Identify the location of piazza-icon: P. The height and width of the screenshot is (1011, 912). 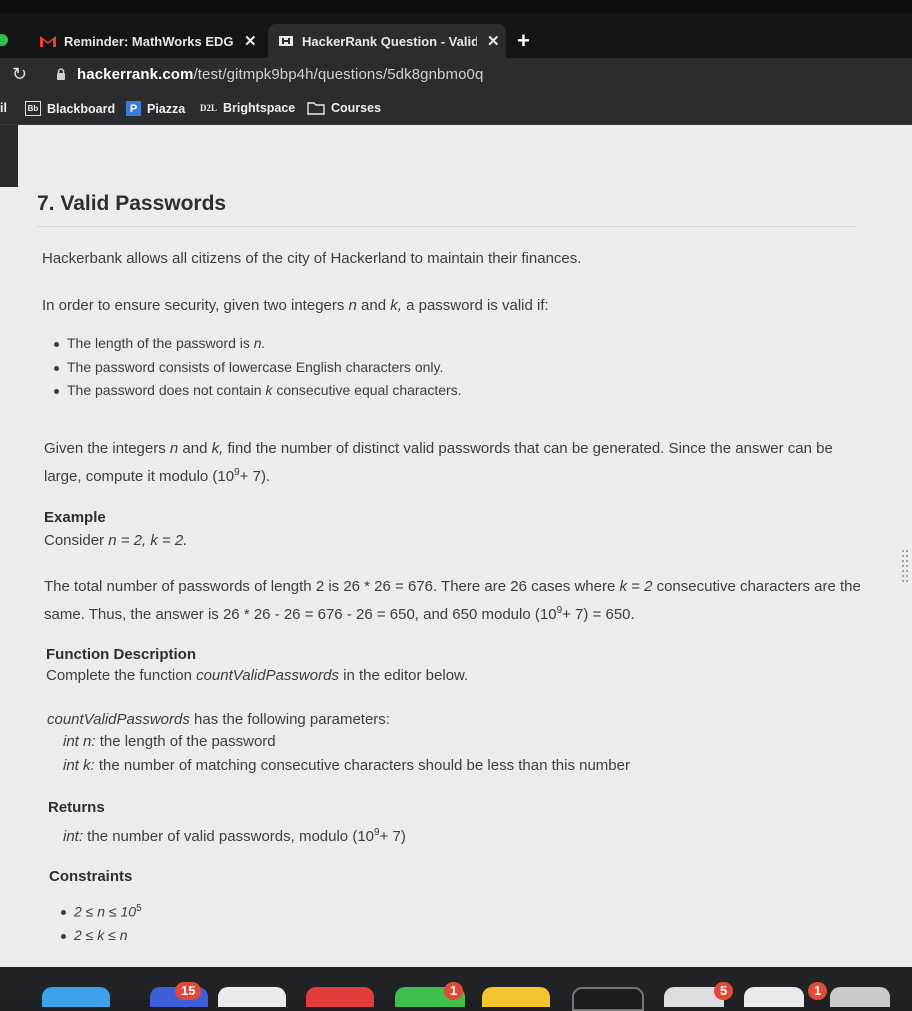
(133, 108).